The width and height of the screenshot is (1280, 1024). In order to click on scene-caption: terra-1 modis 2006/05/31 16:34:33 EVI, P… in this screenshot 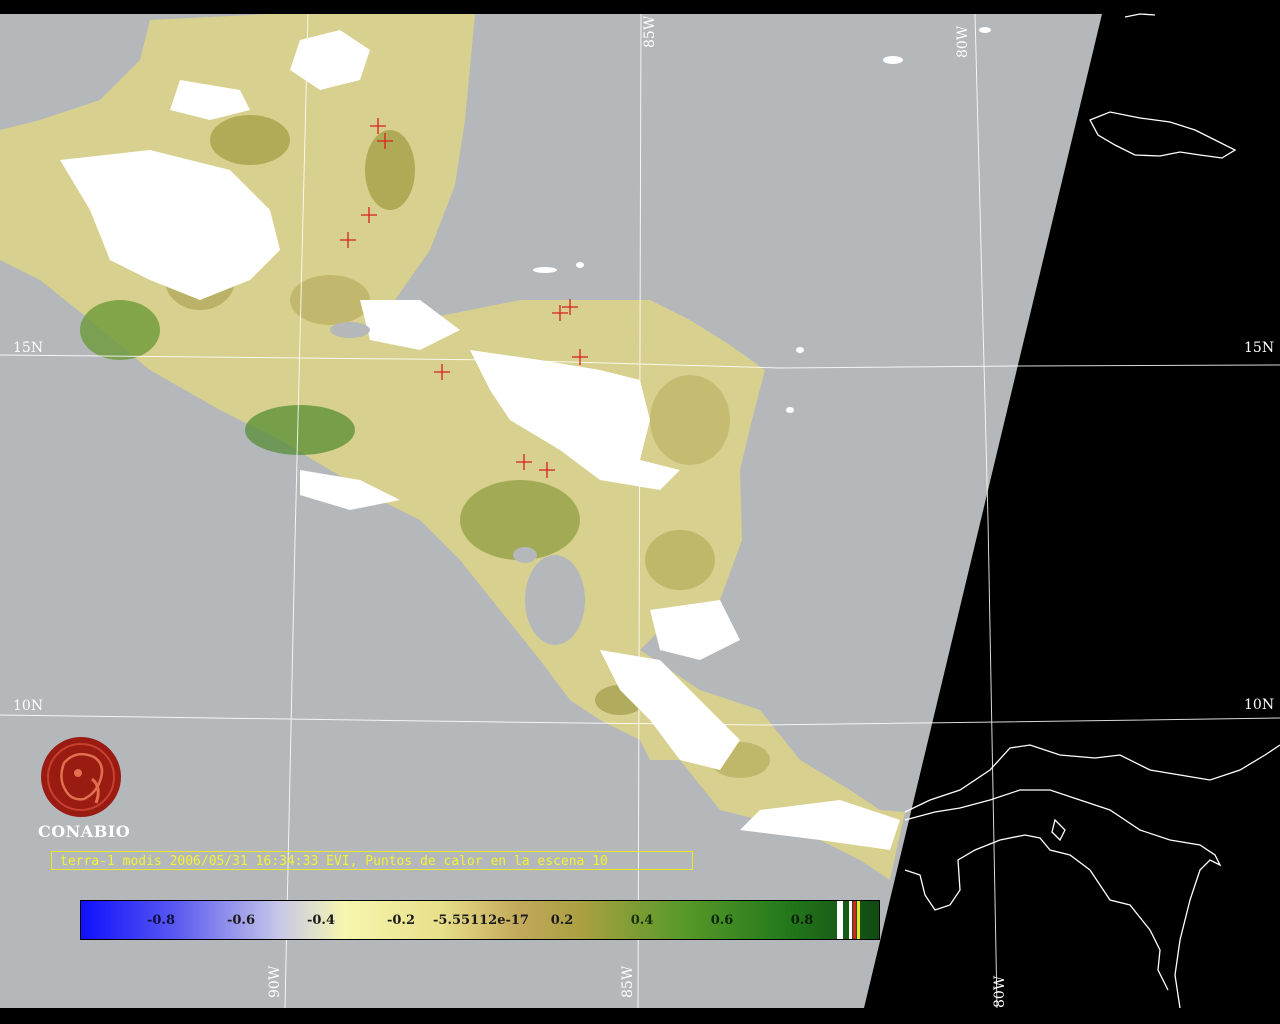, I will do `click(372, 860)`.